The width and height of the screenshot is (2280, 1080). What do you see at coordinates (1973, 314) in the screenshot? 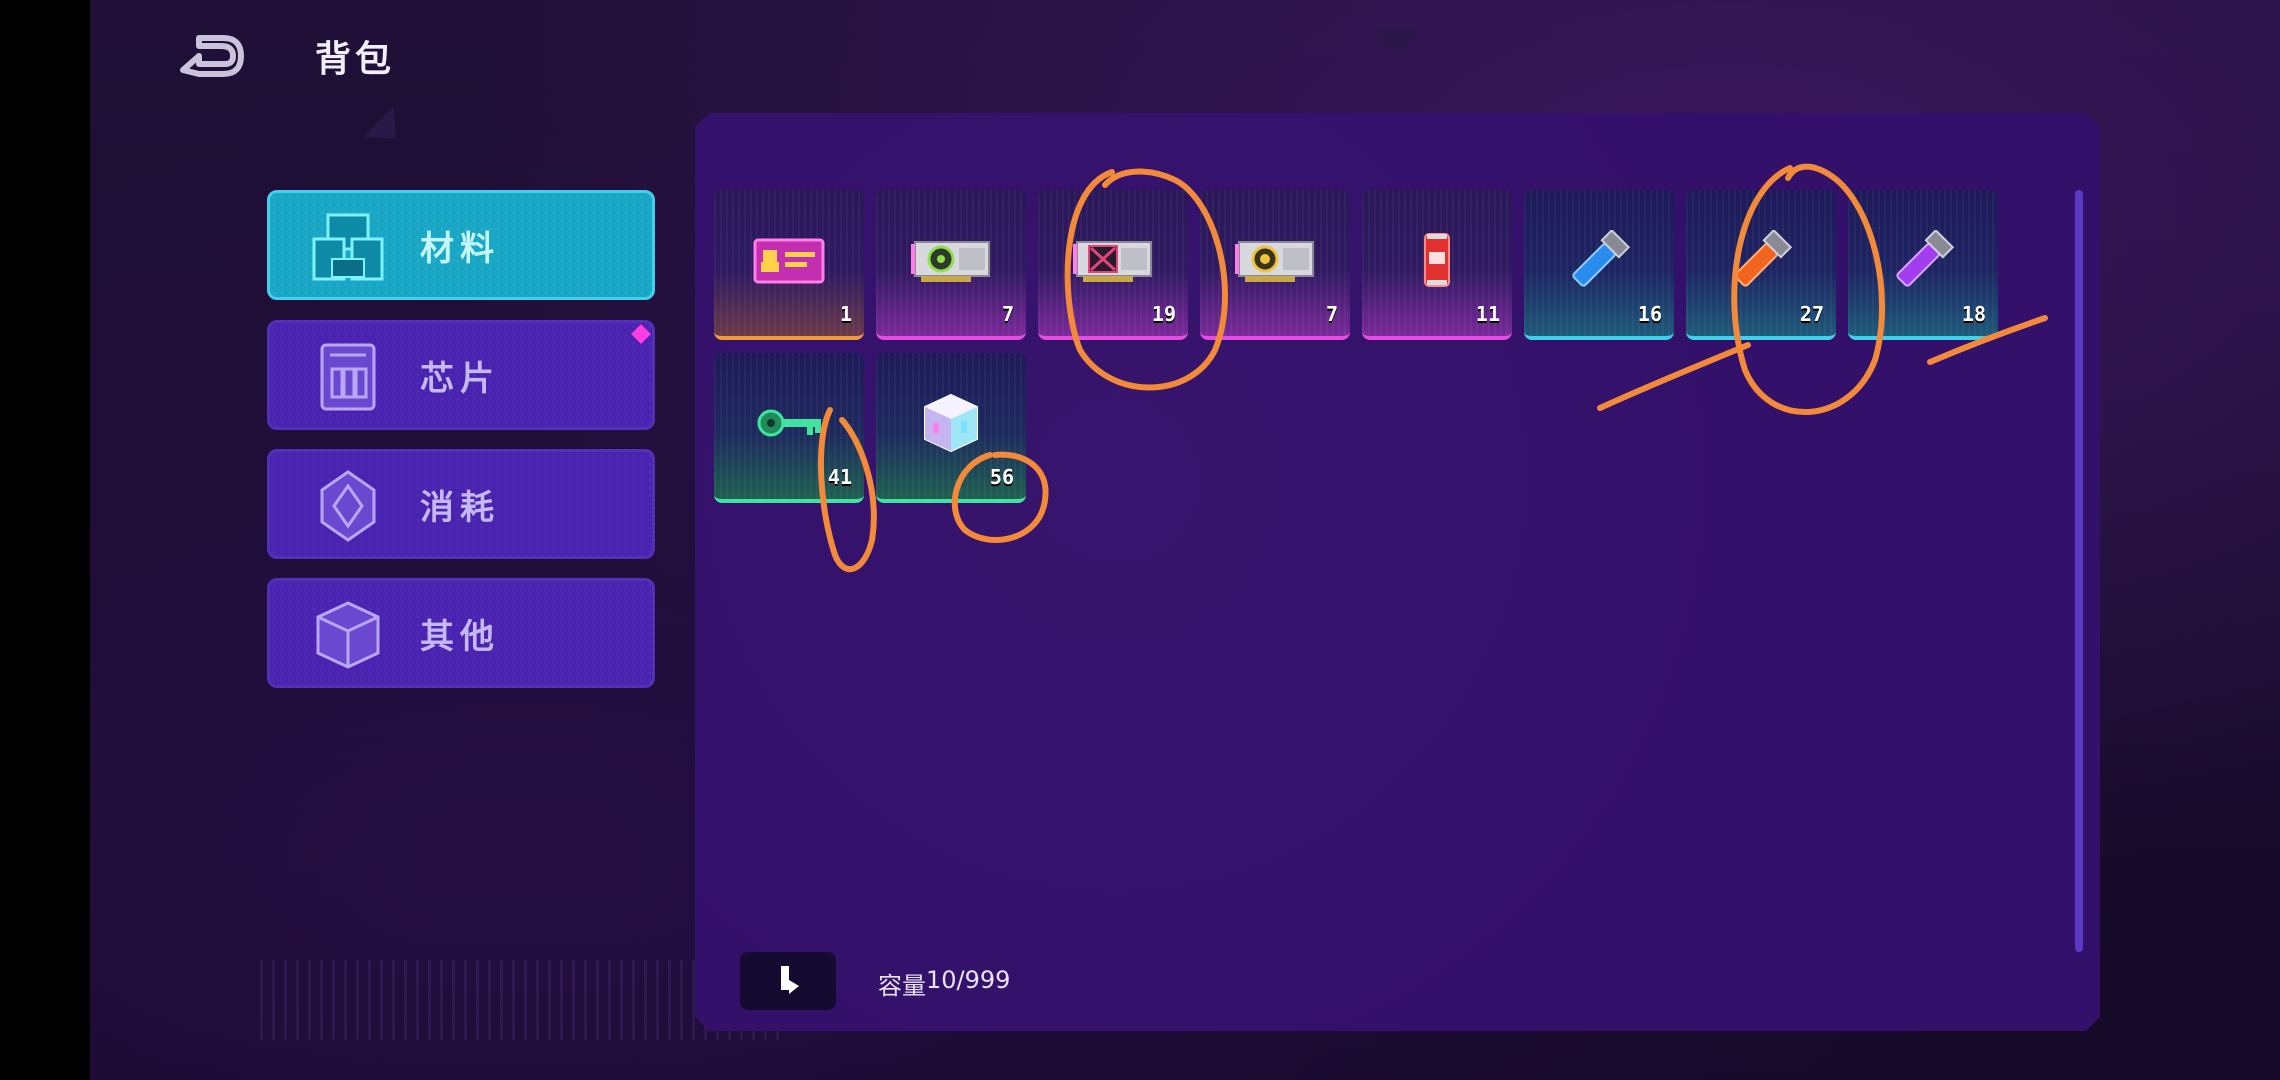
I see `item-count: 18` at bounding box center [1973, 314].